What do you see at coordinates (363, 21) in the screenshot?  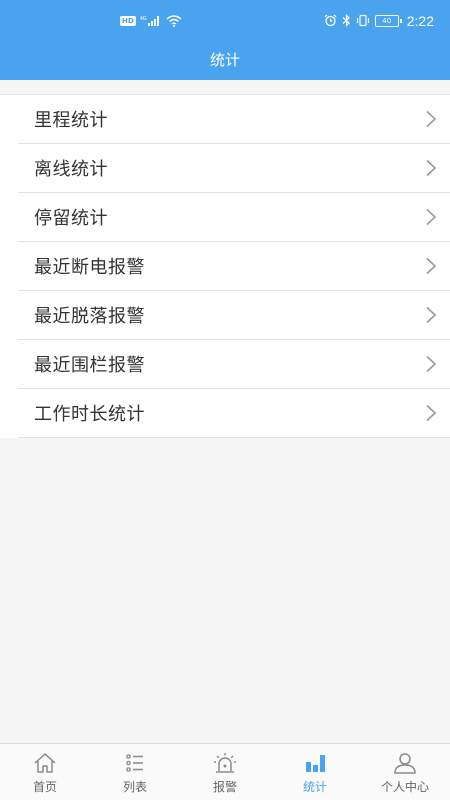 I see `vibrate-icon` at bounding box center [363, 21].